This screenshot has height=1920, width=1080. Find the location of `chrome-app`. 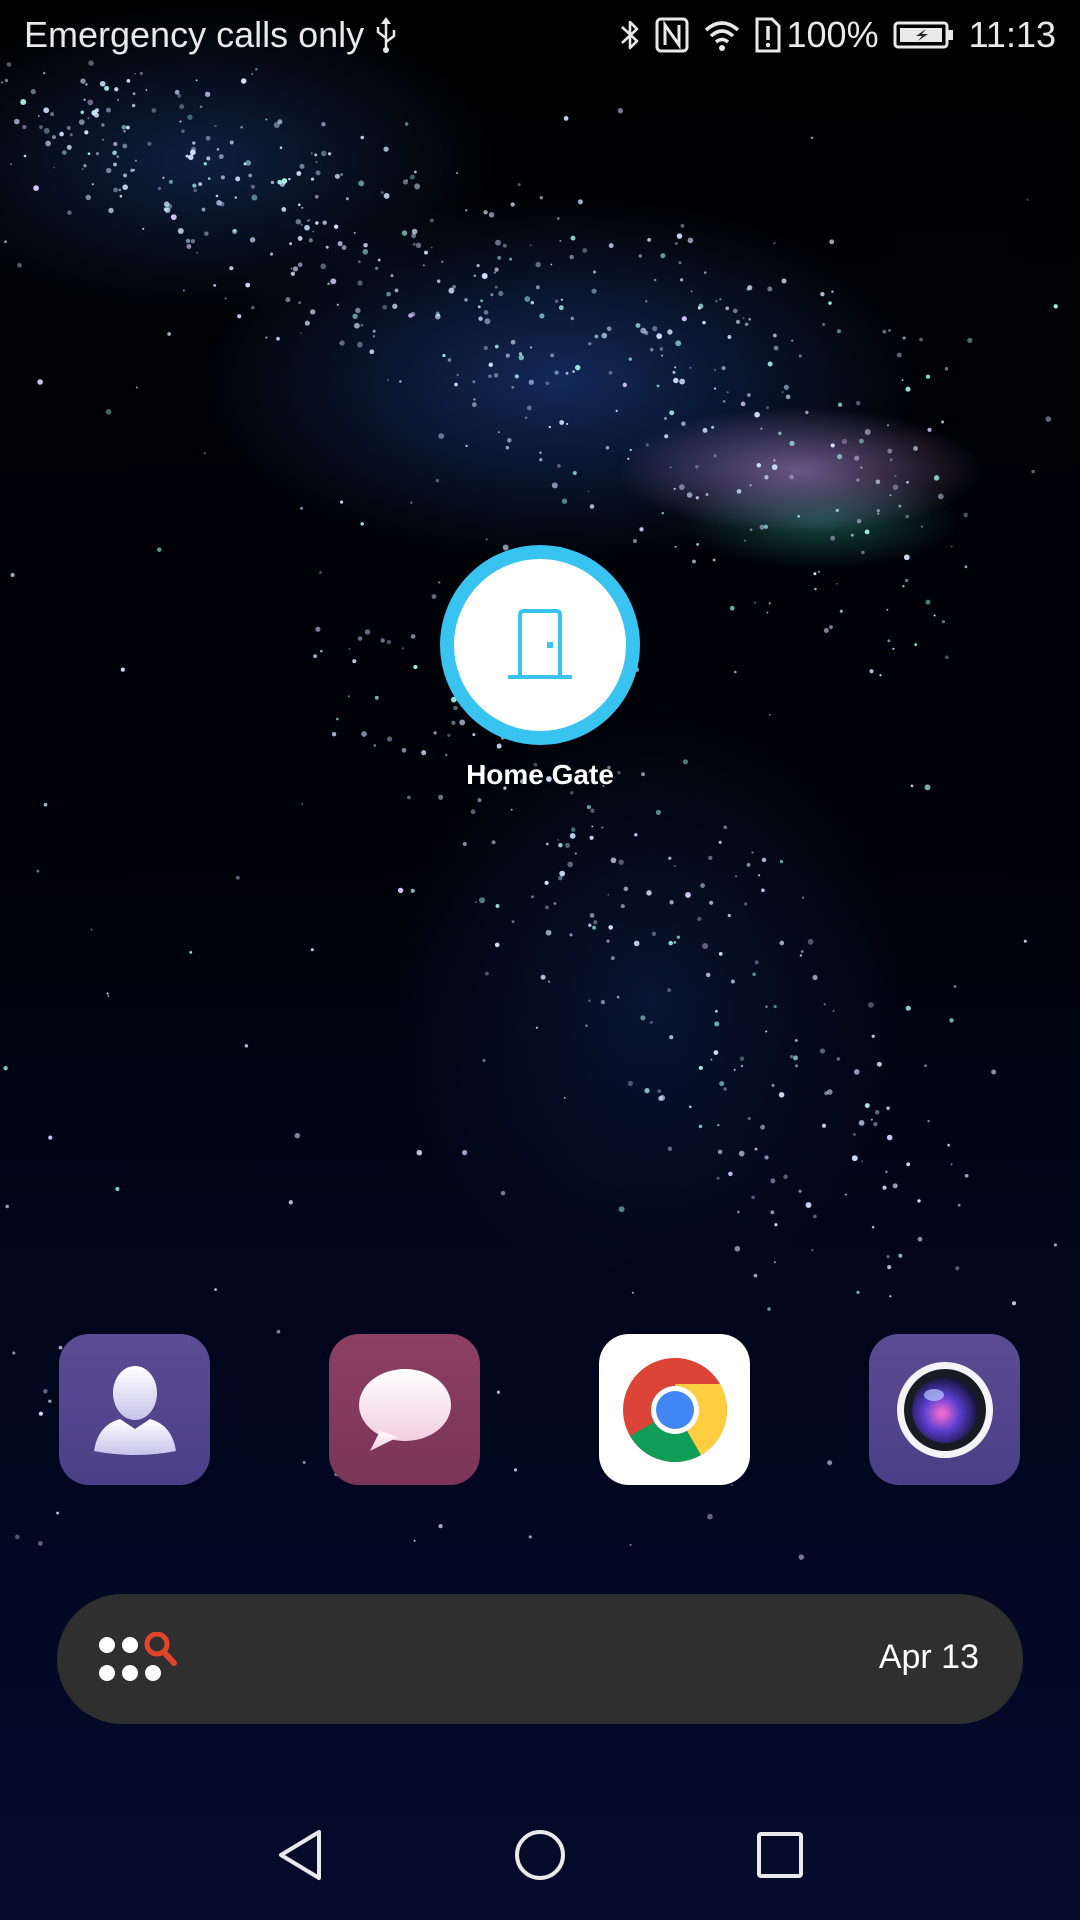

chrome-app is located at coordinates (674, 1409).